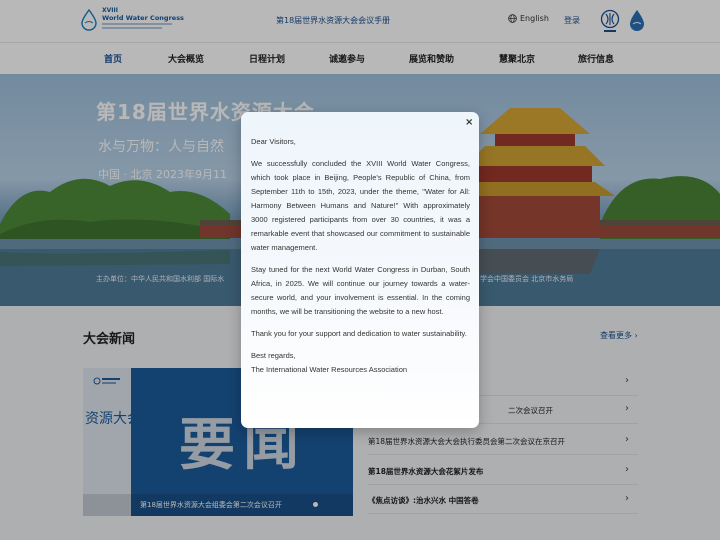 The width and height of the screenshot is (720, 540). Describe the element at coordinates (273, 355) in the screenshot. I see `announcement-signoff: Best regards,` at that location.